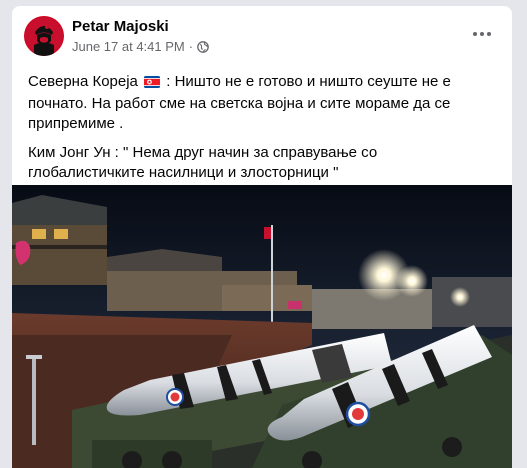 This screenshot has height=468, width=527. I want to click on post-meta: June 17 at 4:41 PM ·, so click(140, 46).